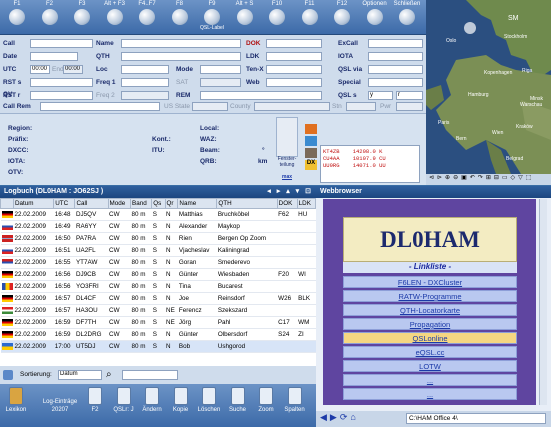 Image resolution: width=551 pixels, height=427 pixels. I want to click on web-link: F6LEN - DXCluster, so click(430, 282).